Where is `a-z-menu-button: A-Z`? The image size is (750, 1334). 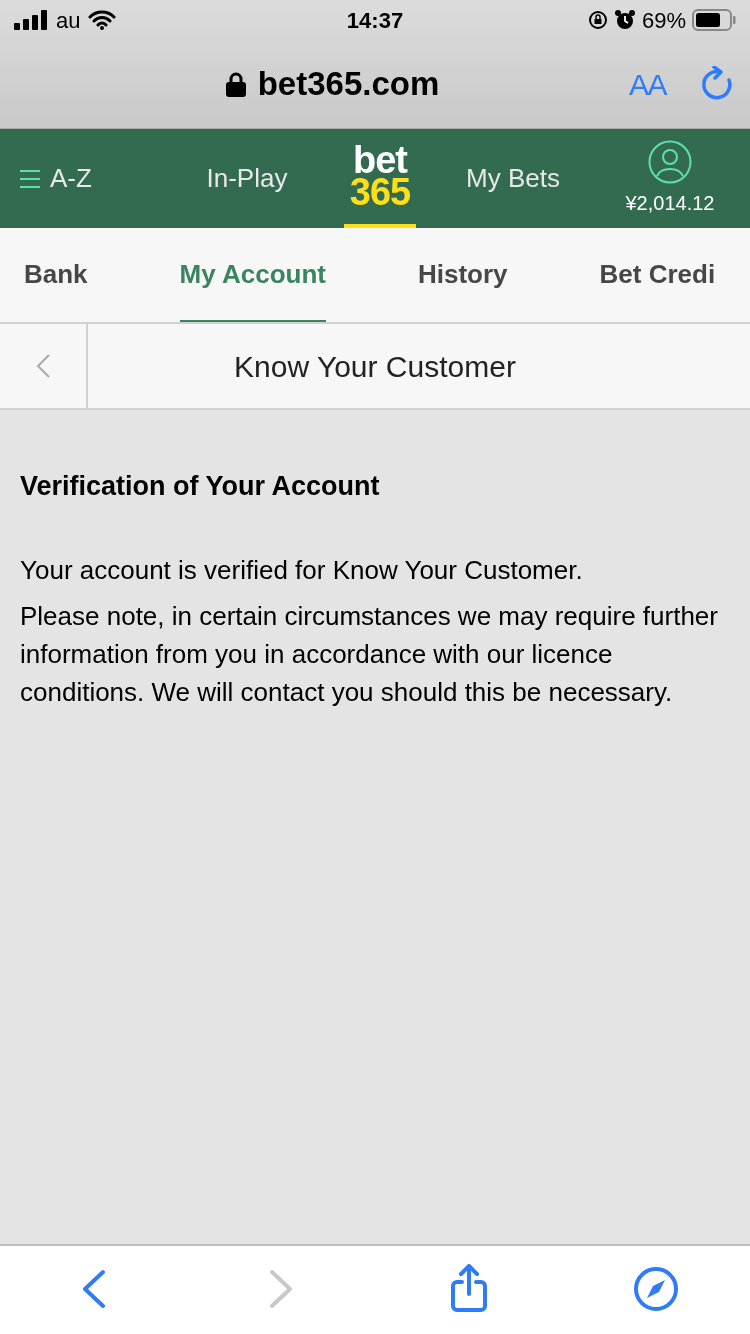 a-z-menu-button: A-Z is located at coordinates (85, 178).